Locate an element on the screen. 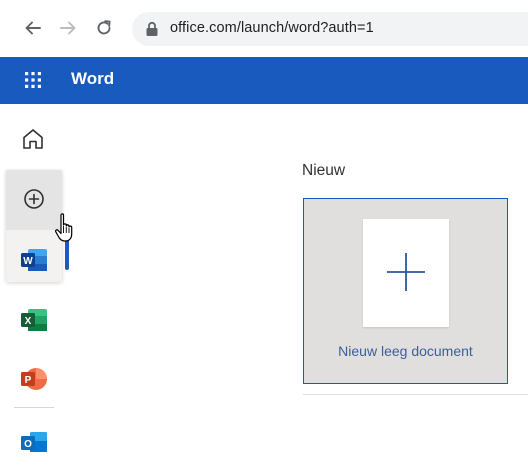  app-header: Word is located at coordinates (264, 80).